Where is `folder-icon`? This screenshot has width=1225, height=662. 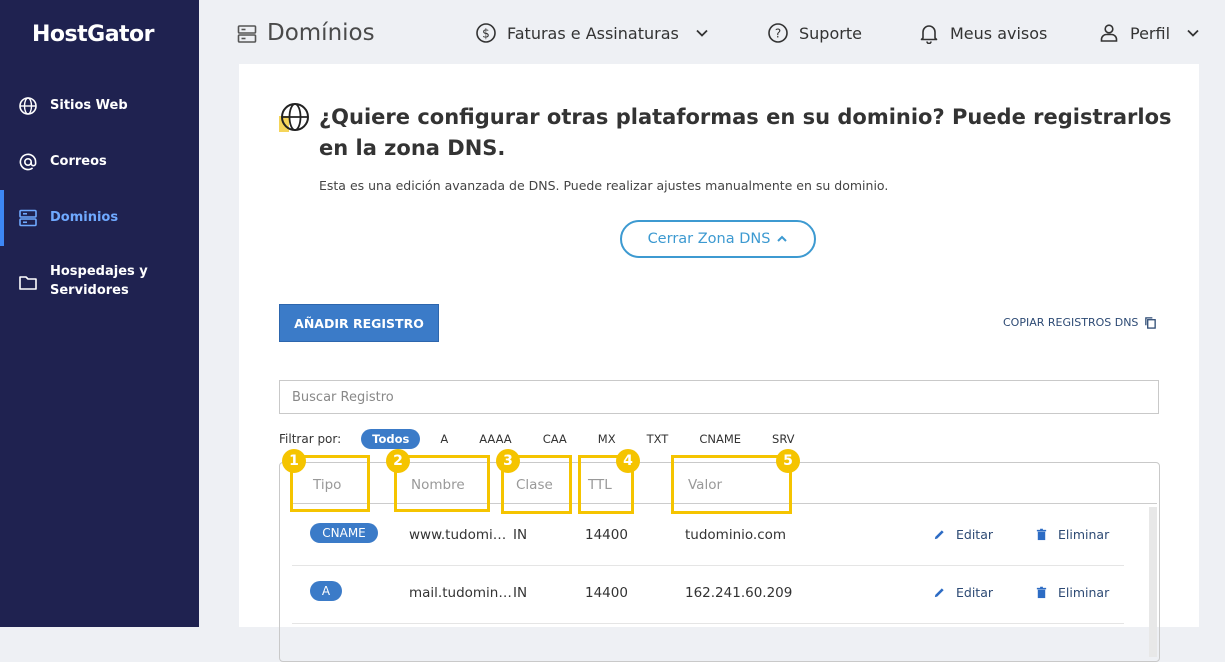
folder-icon is located at coordinates (28, 283).